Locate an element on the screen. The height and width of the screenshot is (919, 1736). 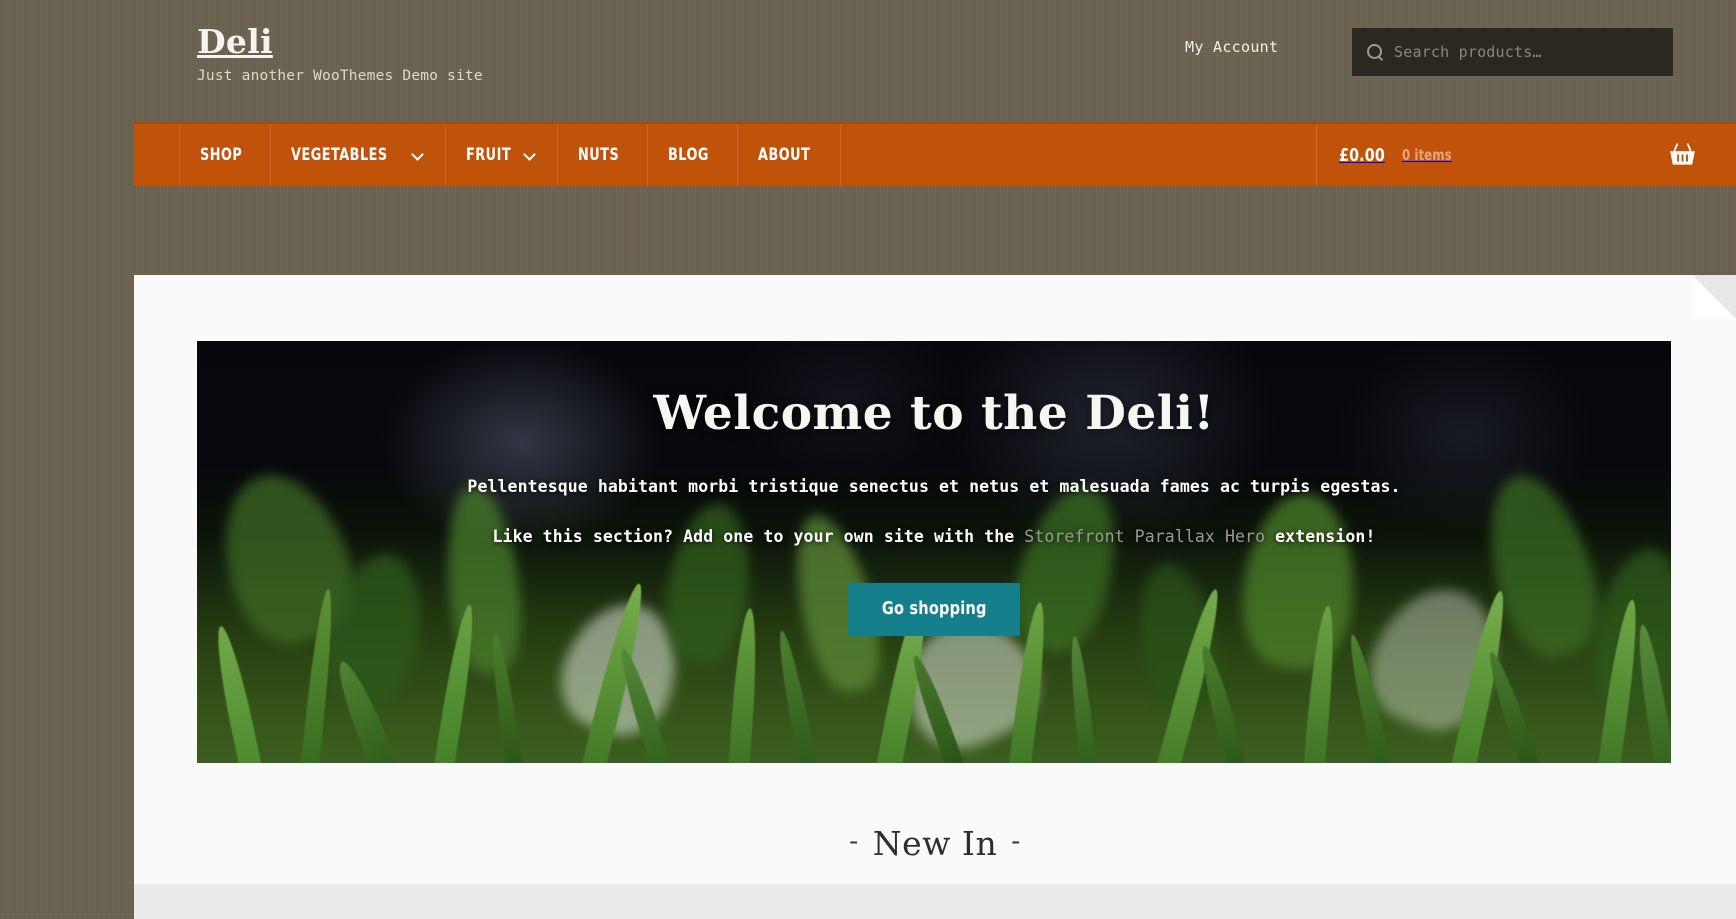
my-account-link: My Account is located at coordinates (1231, 47).